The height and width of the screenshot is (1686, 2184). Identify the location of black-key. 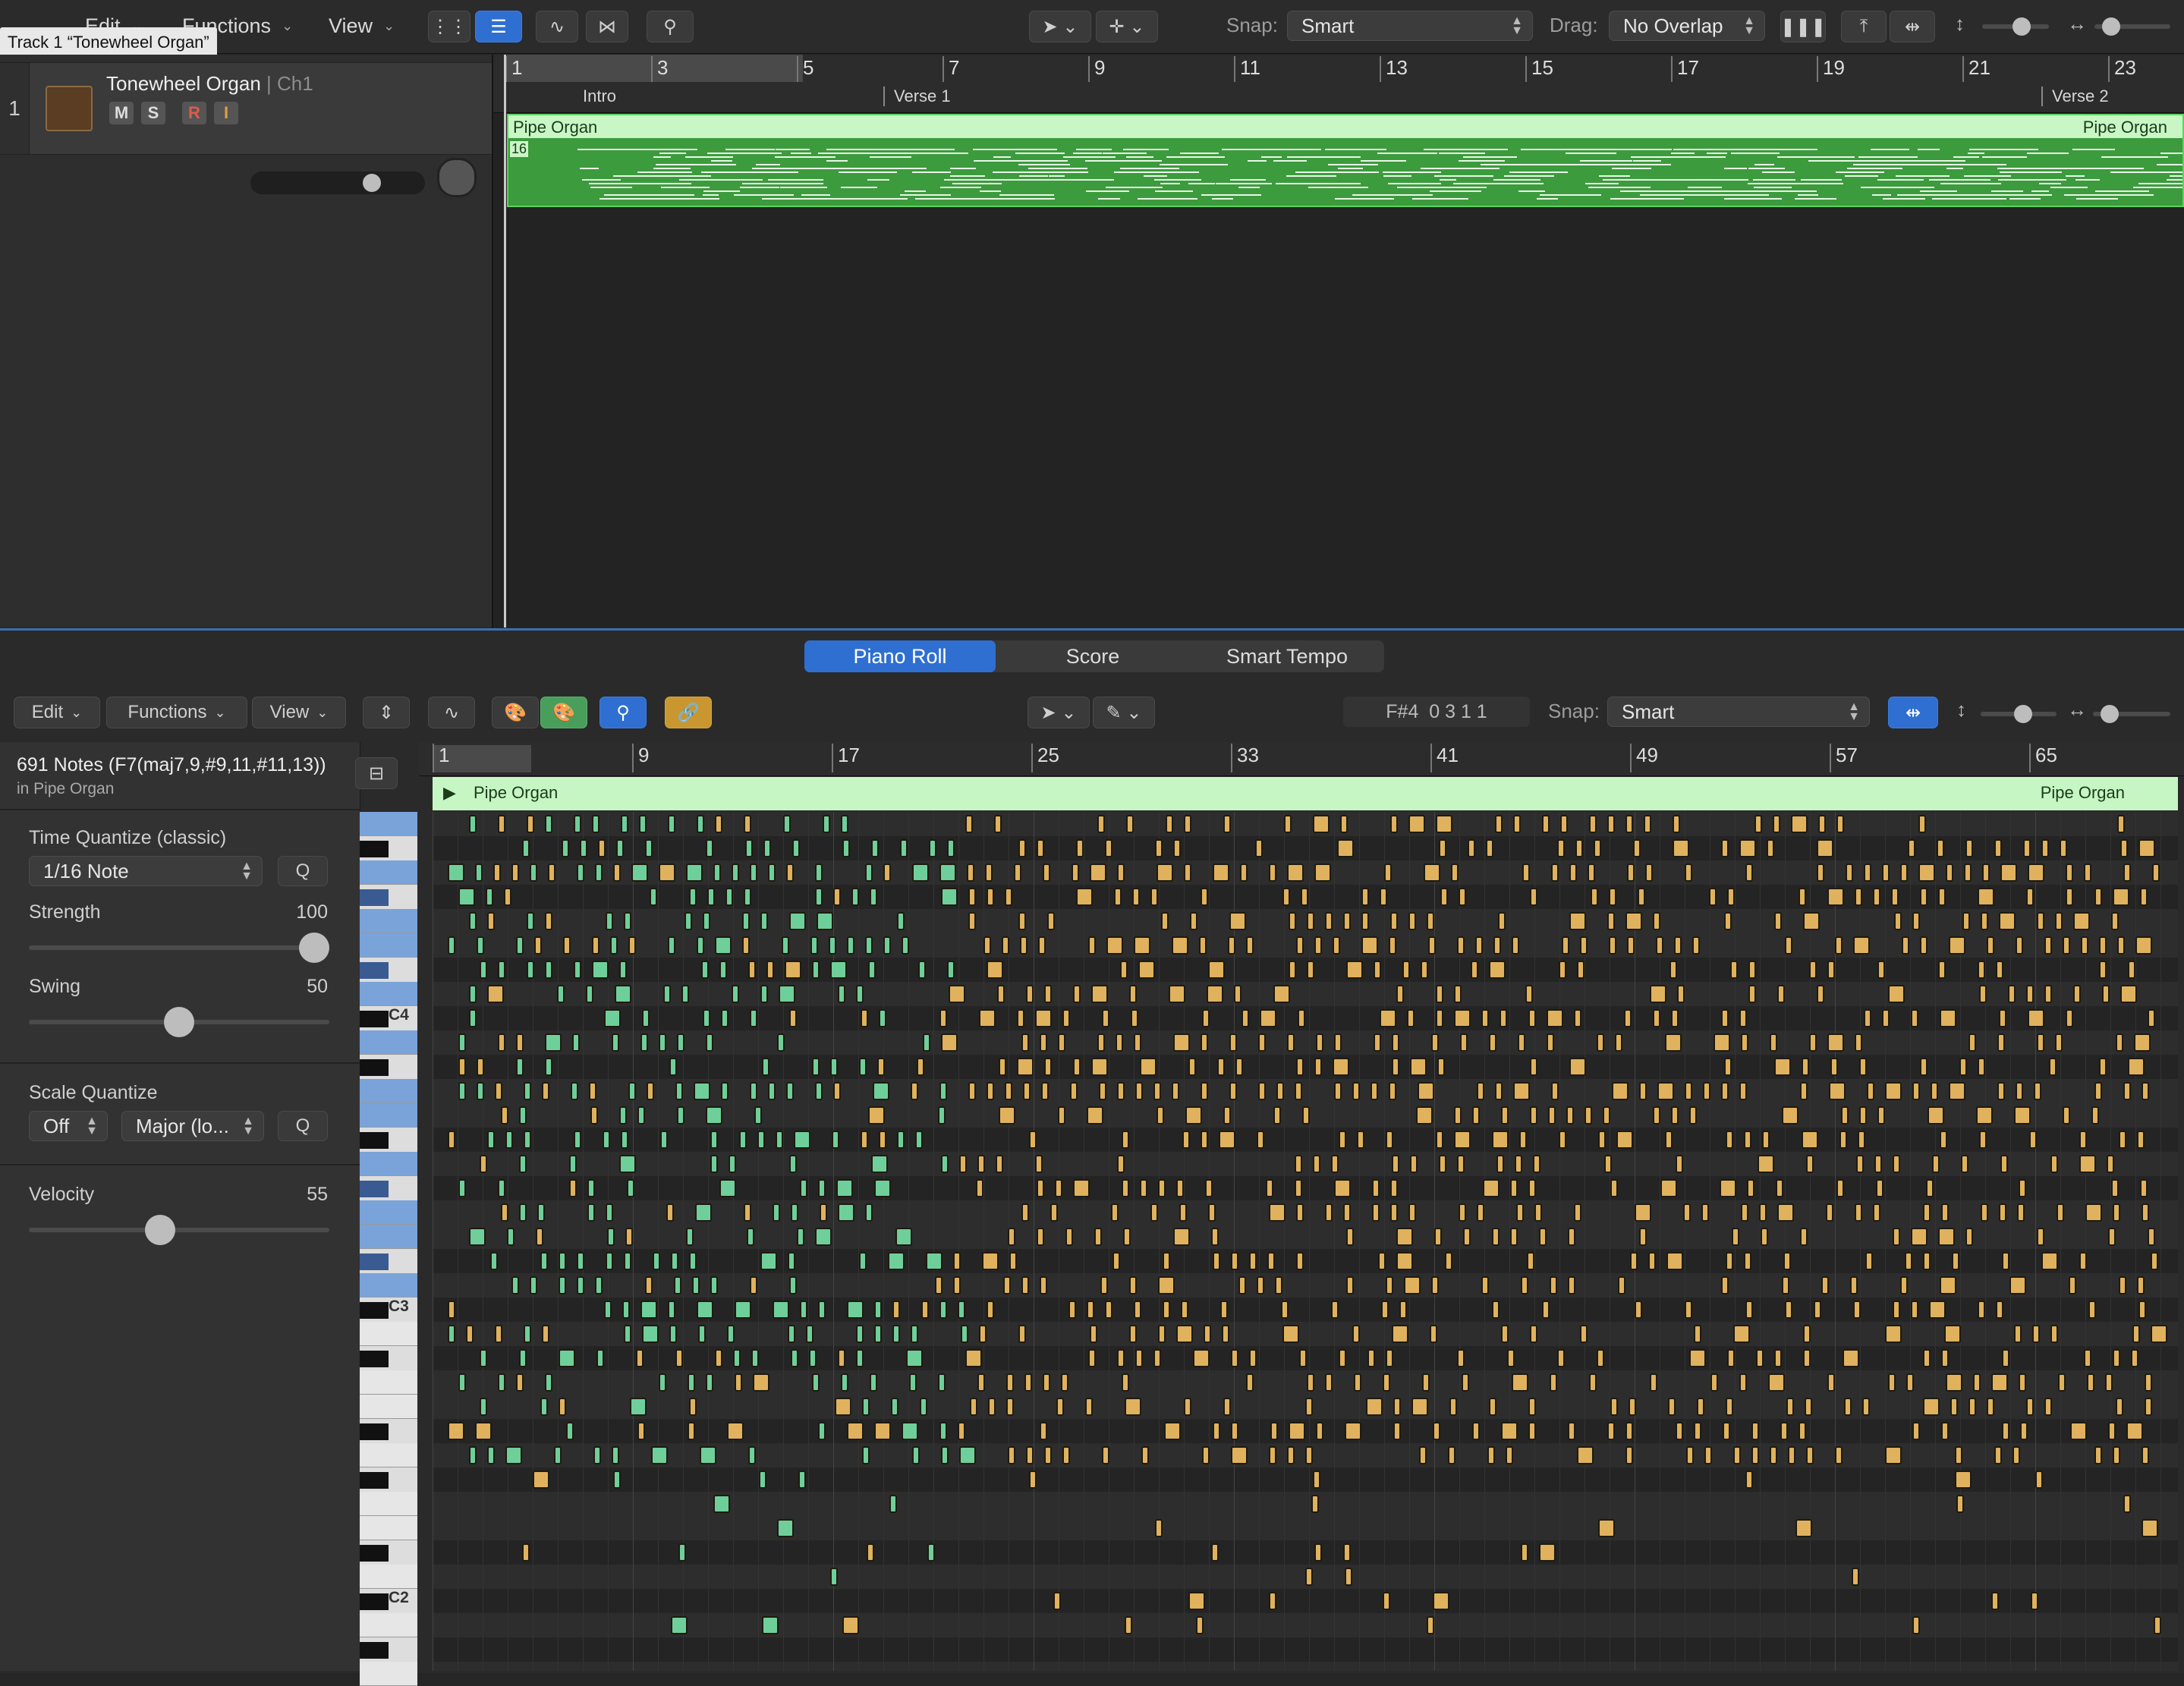
(375, 849).